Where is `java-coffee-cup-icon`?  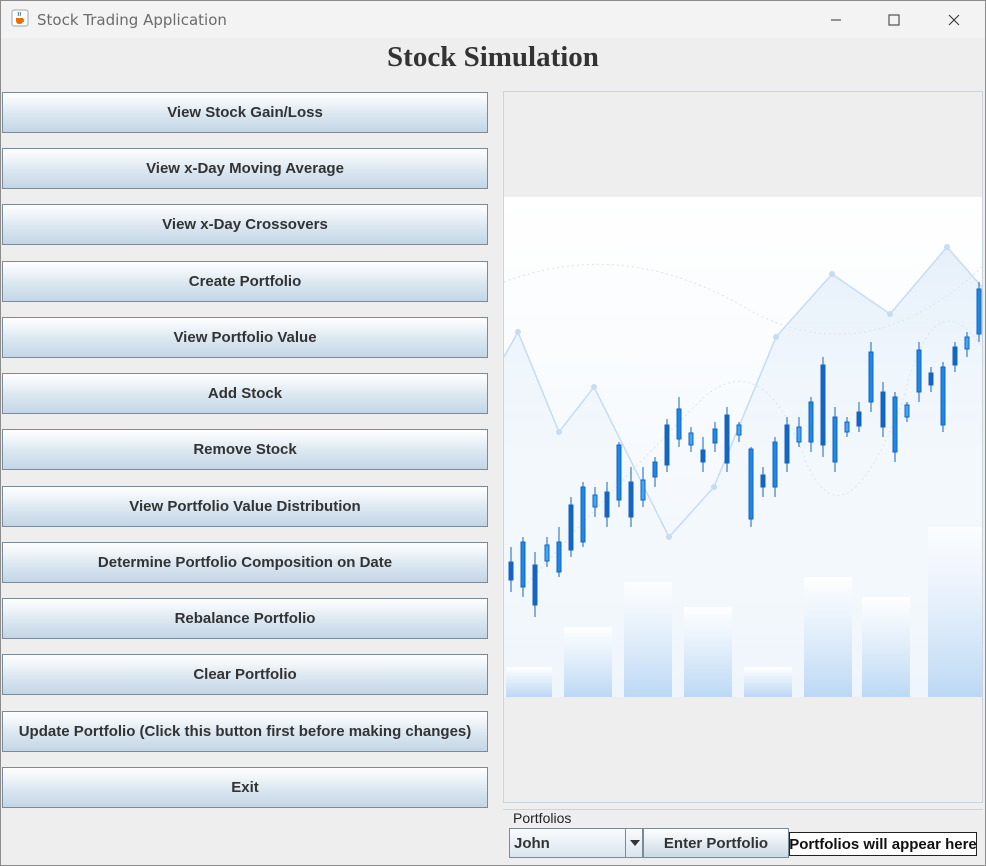
java-coffee-cup-icon is located at coordinates (20, 18).